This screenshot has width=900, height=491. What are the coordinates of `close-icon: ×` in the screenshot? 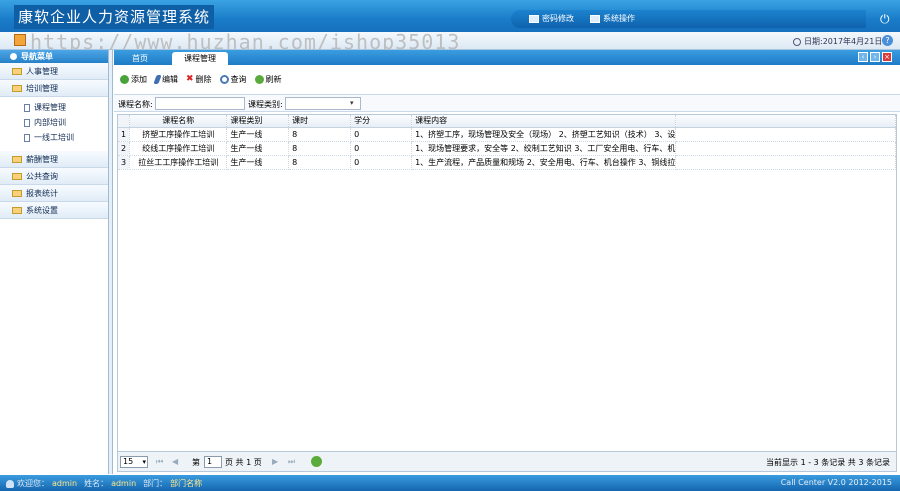 It's located at (887, 57).